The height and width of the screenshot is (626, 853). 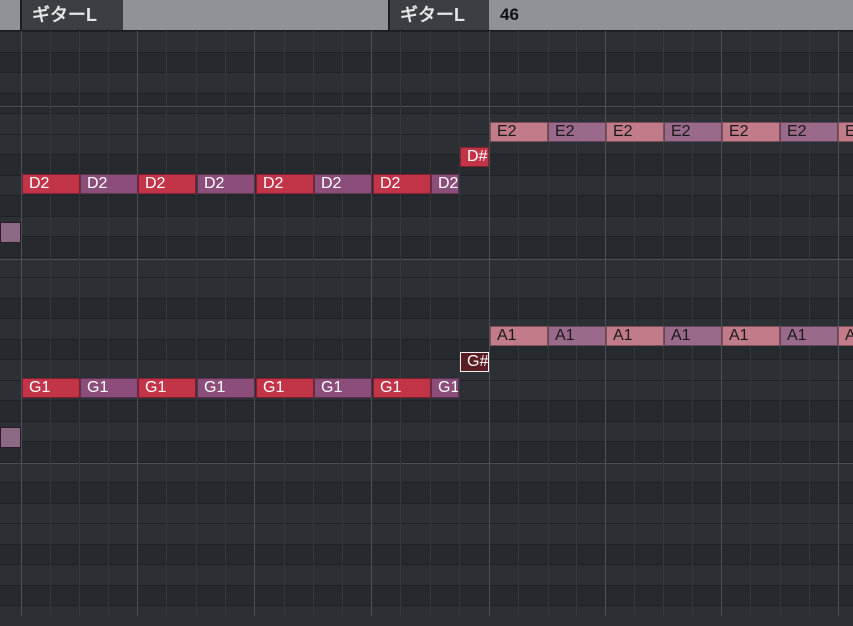 I want to click on midi-note-dsharp: D#, so click(x=474, y=157).